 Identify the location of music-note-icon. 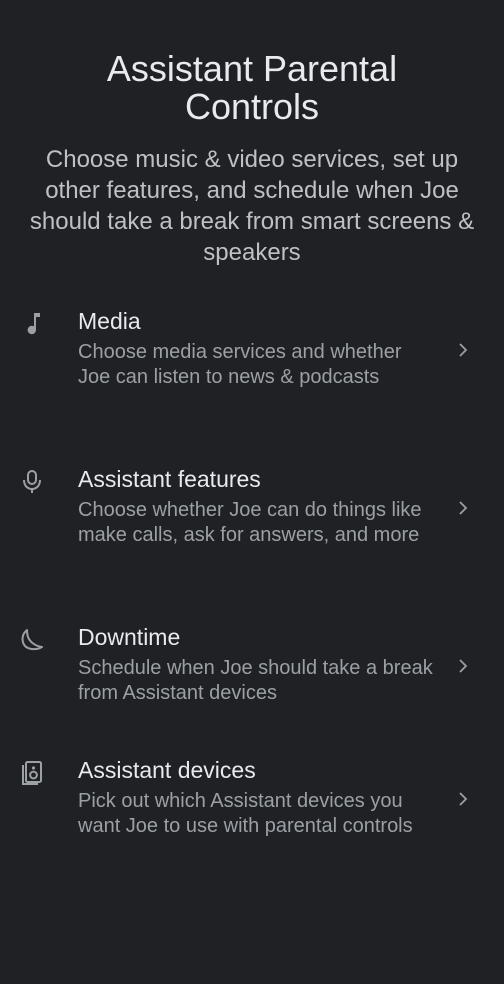
(32, 324).